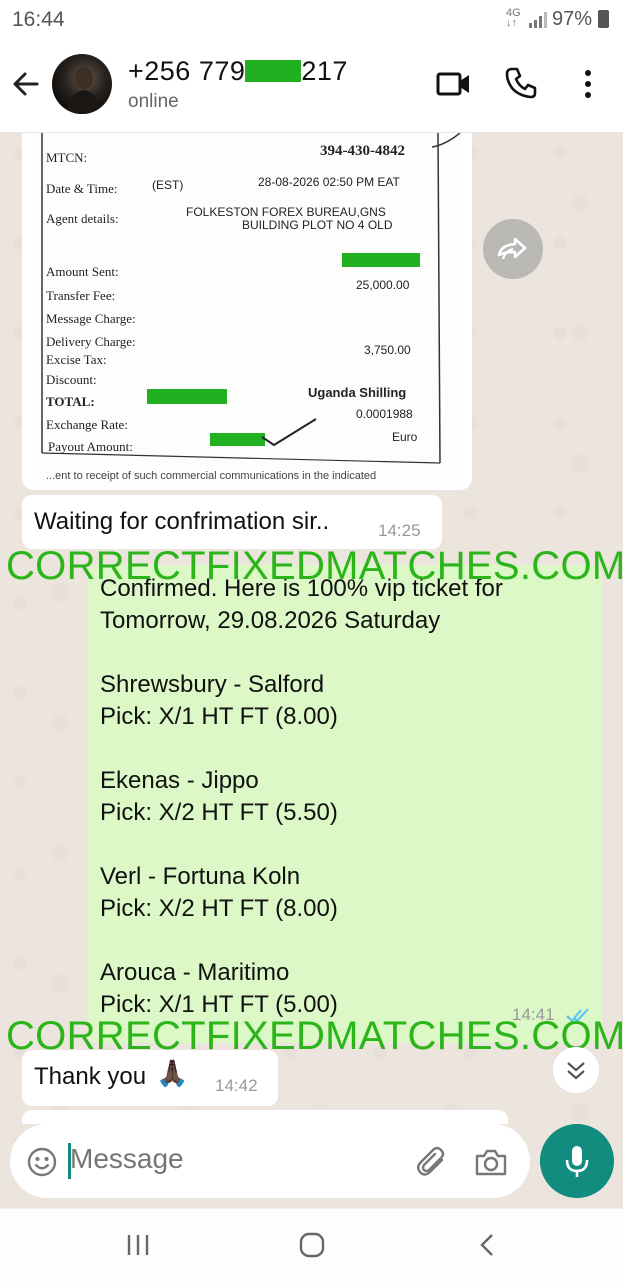 Image resolution: width=623 pixels, height=1281 pixels. What do you see at coordinates (235, 1159) in the screenshot?
I see `message-input` at bounding box center [235, 1159].